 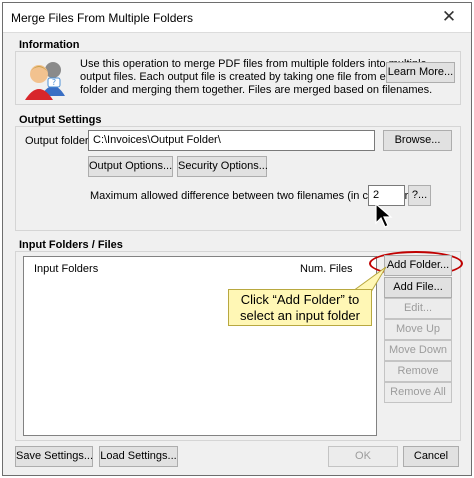 I want to click on output-settings-title: Output Settings, so click(x=60, y=120).